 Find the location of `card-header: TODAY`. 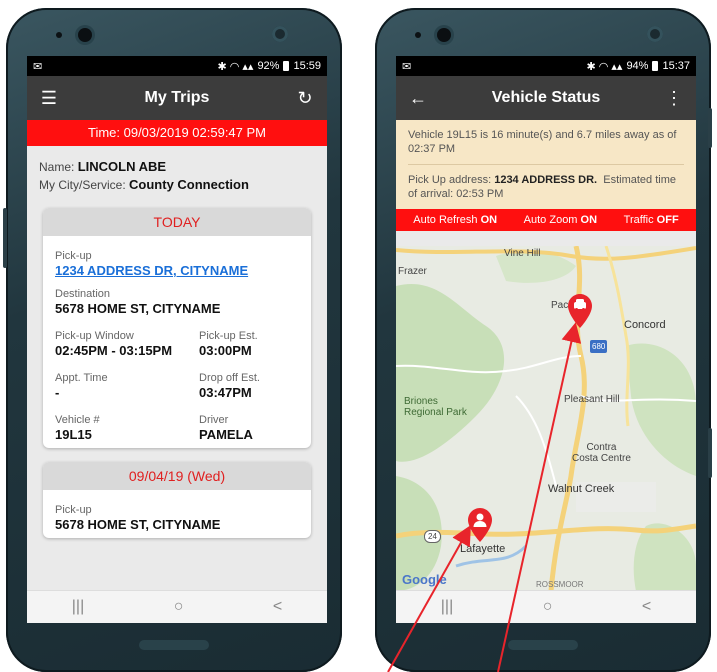

card-header: TODAY is located at coordinates (177, 222).